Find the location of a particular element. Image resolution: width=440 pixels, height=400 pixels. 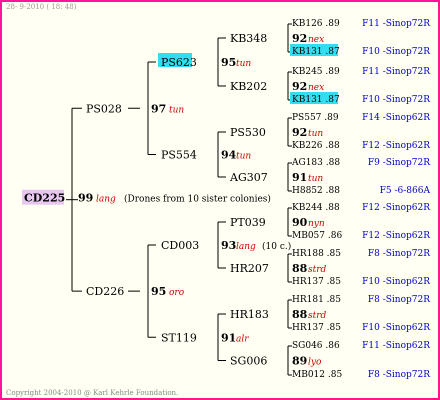

gen3-name: SG006 is located at coordinates (248, 361).